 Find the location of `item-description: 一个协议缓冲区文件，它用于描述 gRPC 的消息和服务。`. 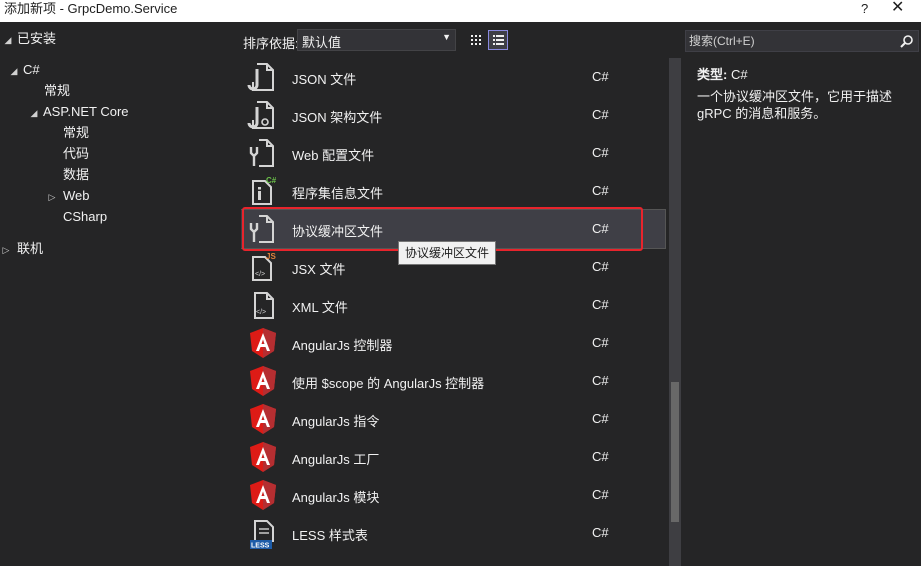

item-description: 一个协议缓冲区文件，它用于描述 gRPC 的消息和服务。 is located at coordinates (795, 105).